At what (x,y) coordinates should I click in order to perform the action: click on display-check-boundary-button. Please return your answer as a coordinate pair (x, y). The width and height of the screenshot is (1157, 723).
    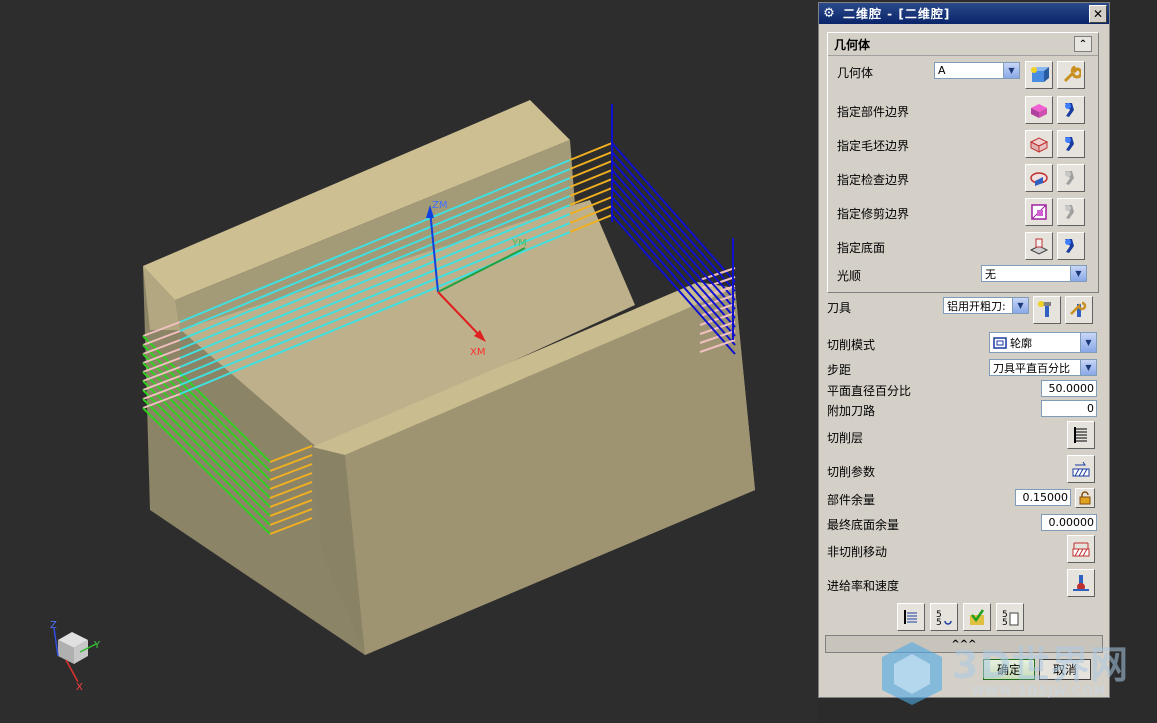
    Looking at the image, I should click on (1071, 178).